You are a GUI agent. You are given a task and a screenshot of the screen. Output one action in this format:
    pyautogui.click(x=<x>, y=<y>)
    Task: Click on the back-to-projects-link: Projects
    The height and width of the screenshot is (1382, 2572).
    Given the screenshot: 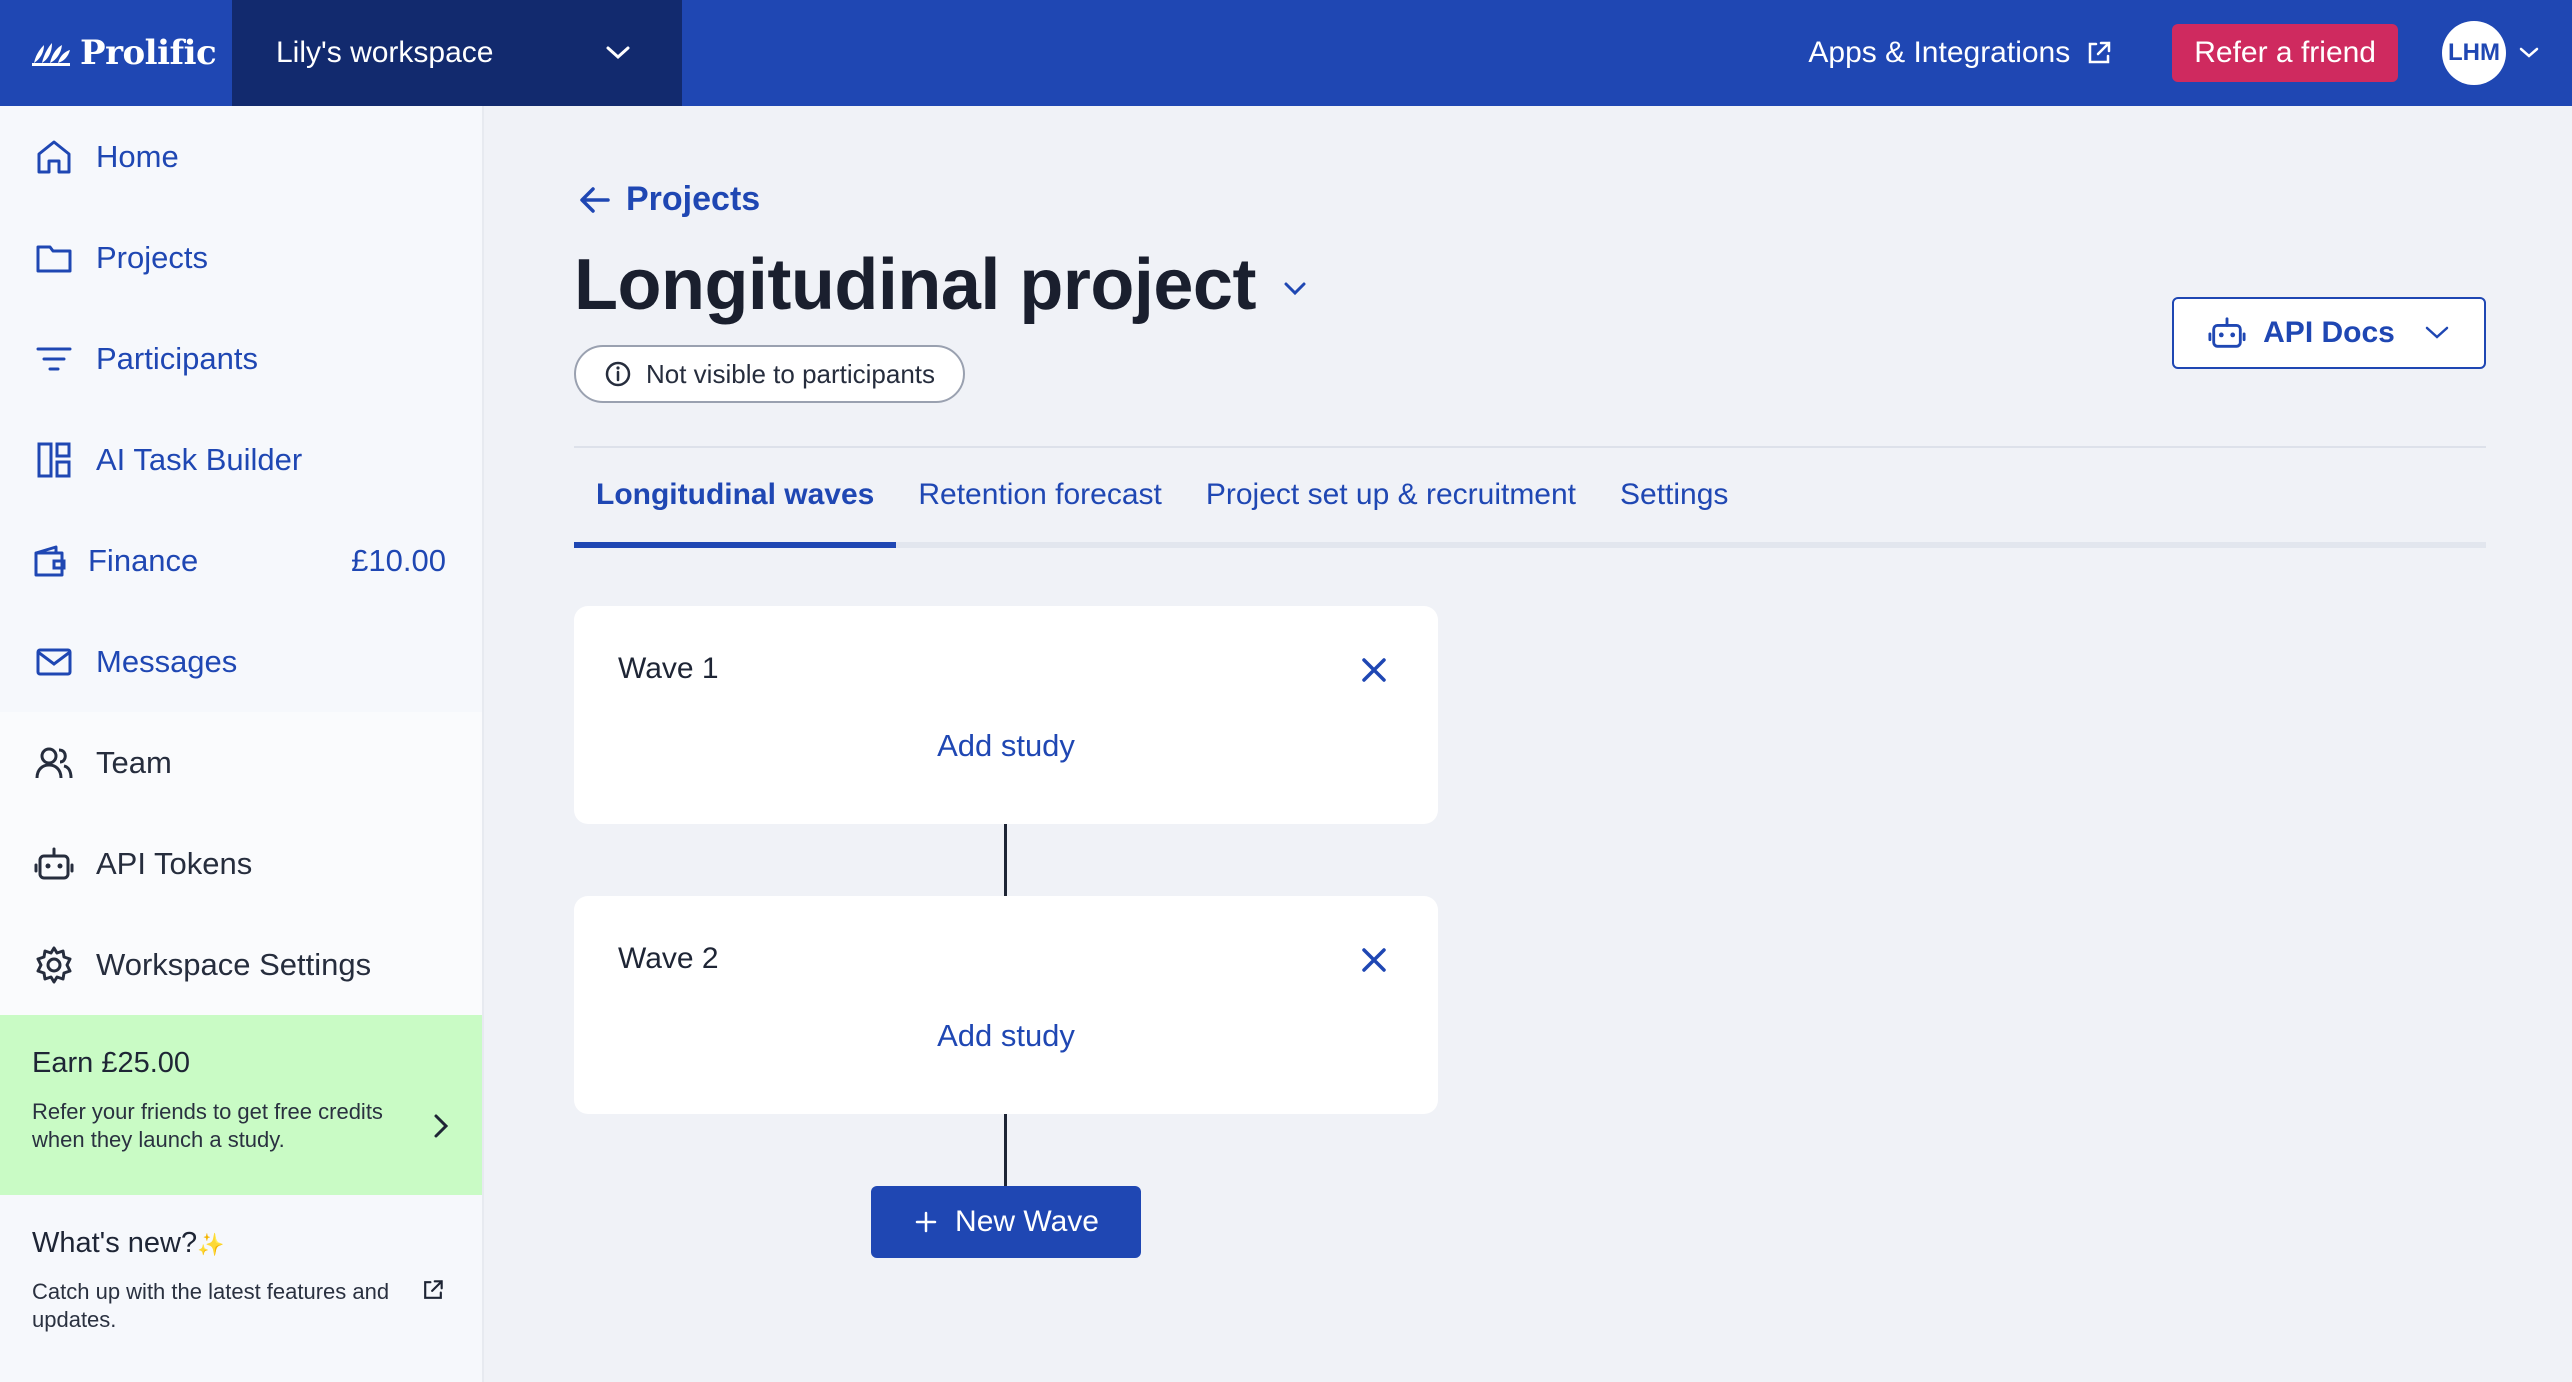 What is the action you would take?
    pyautogui.click(x=669, y=199)
    